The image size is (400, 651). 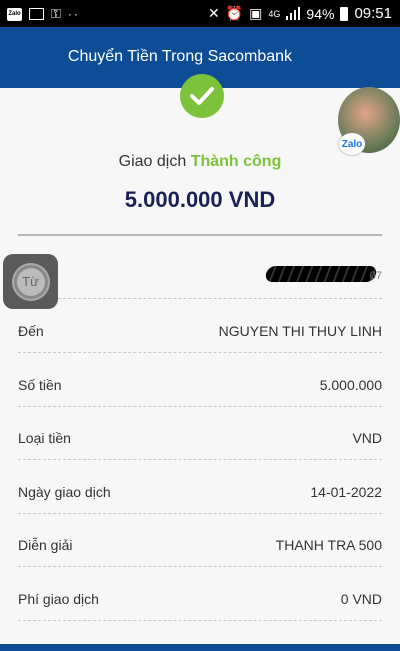 I want to click on status-left-icons: Zalo ⚿ ··, so click(x=43, y=14).